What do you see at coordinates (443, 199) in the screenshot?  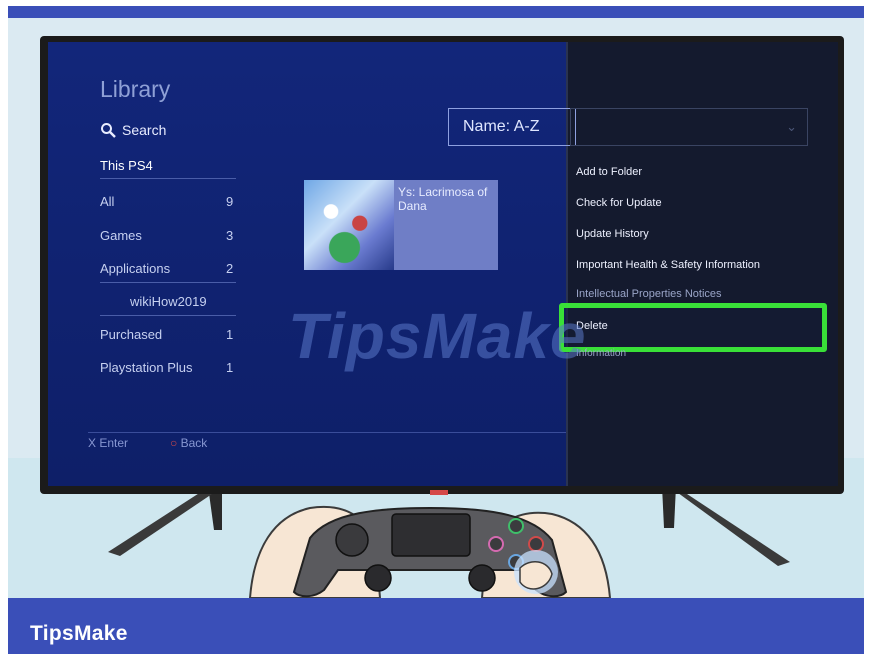 I see `game-title: Ys: Lacrimosa of Dana` at bounding box center [443, 199].